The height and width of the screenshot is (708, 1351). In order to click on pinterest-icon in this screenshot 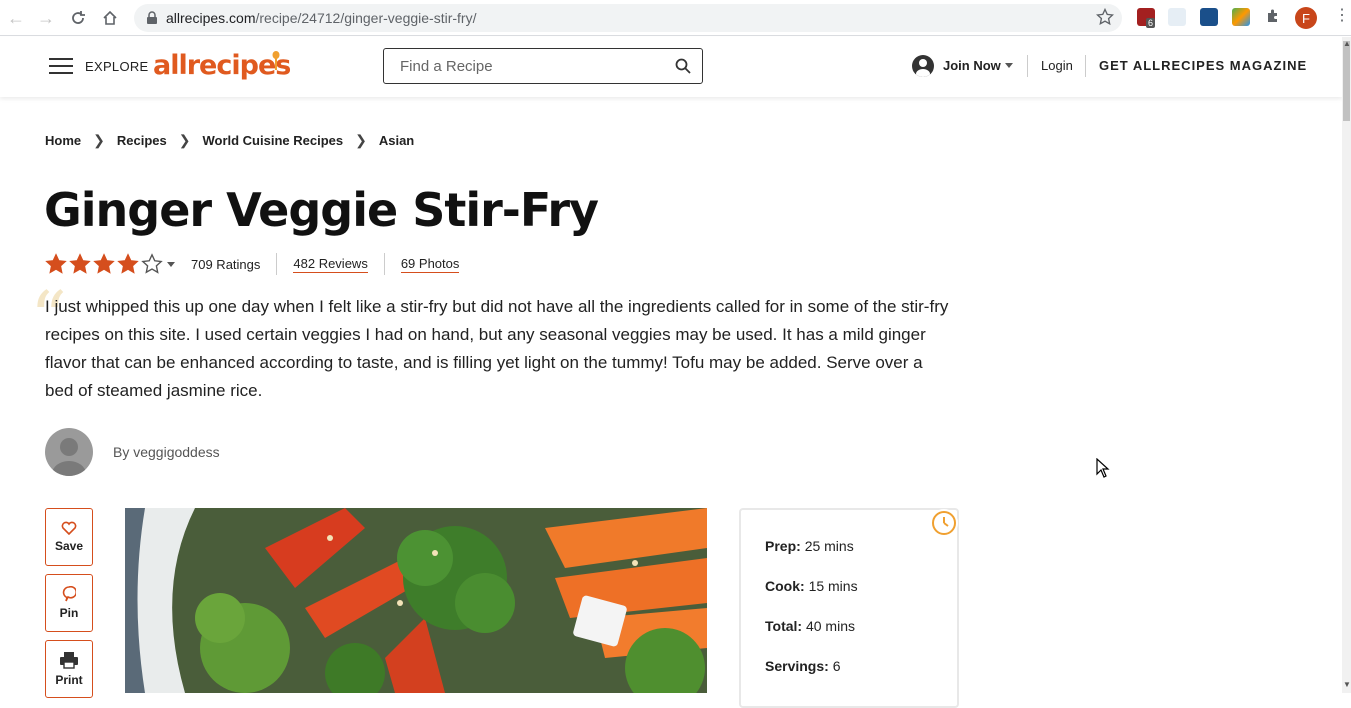, I will do `click(69, 594)`.